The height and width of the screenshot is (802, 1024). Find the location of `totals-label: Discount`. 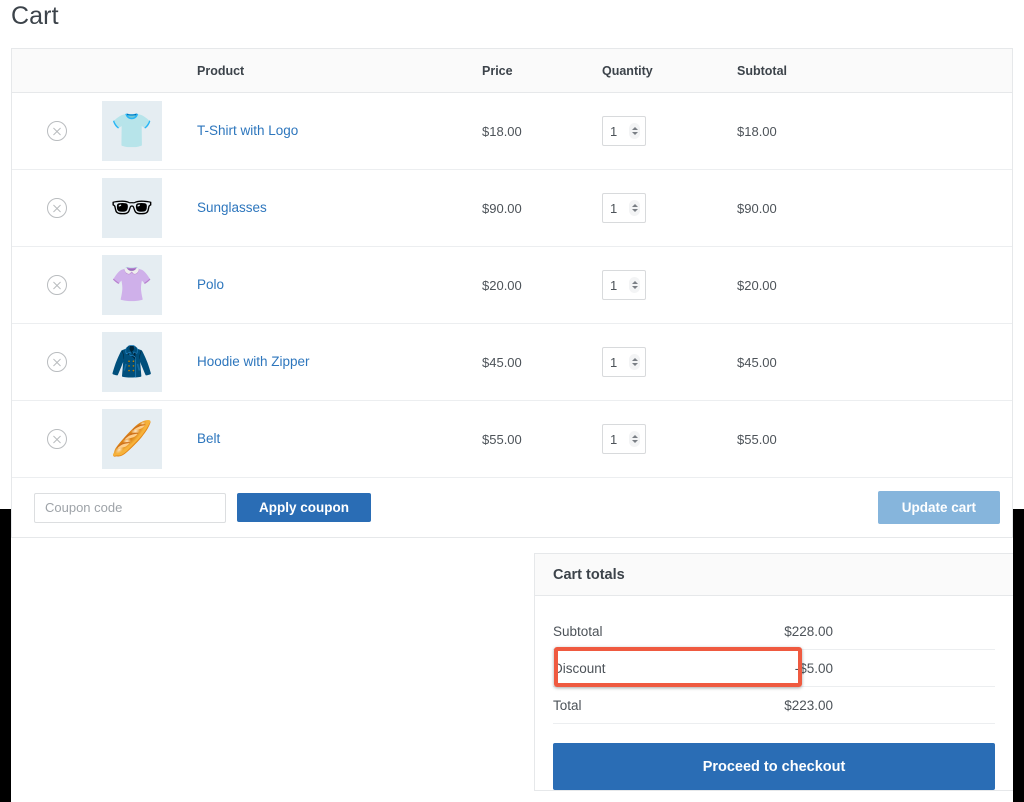

totals-label: Discount is located at coordinates (579, 668).